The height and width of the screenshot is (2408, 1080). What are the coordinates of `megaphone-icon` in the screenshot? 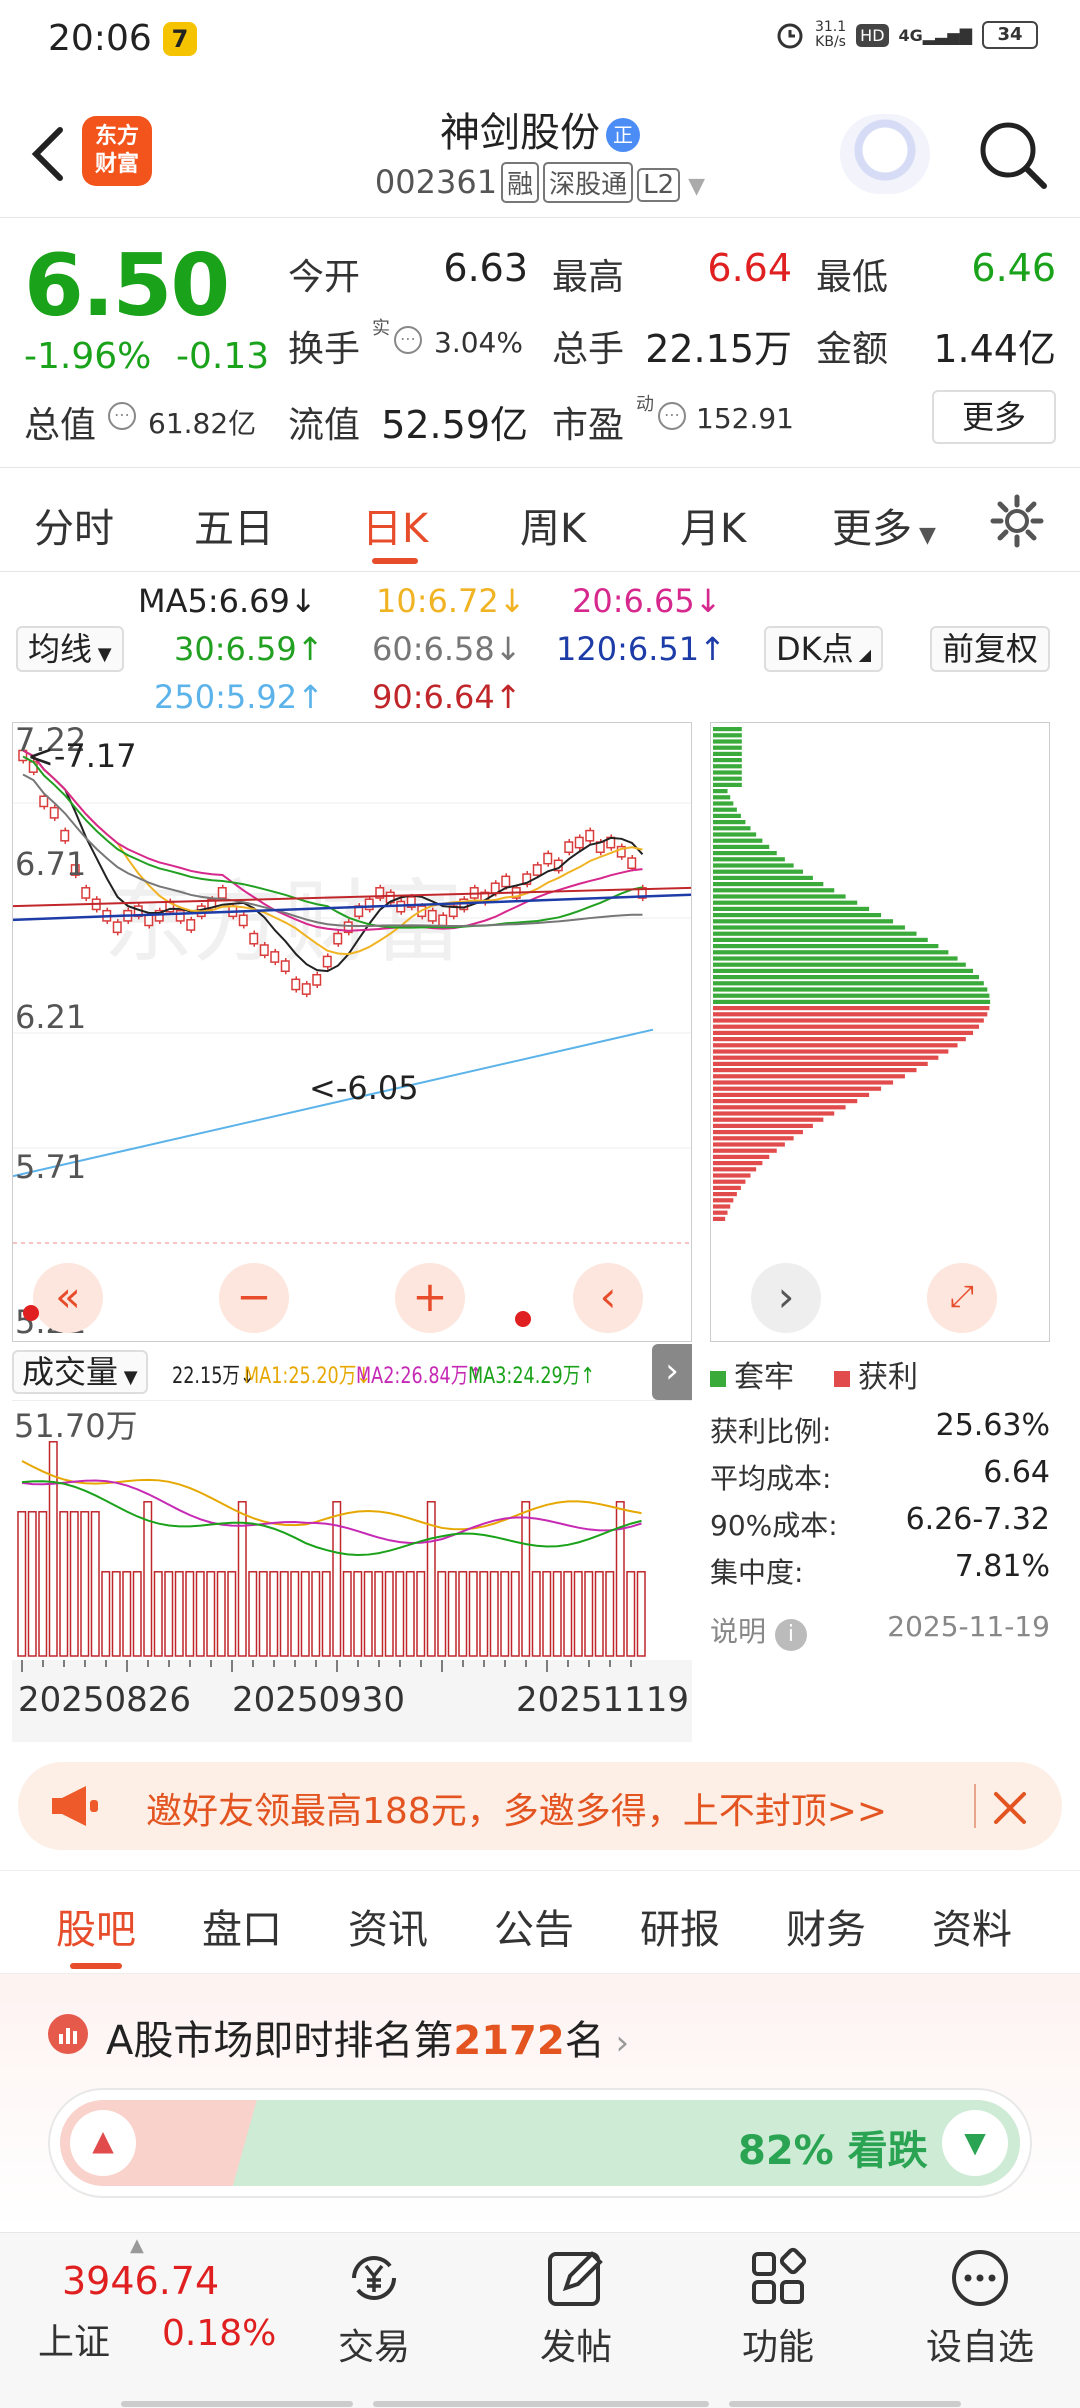 It's located at (75, 1806).